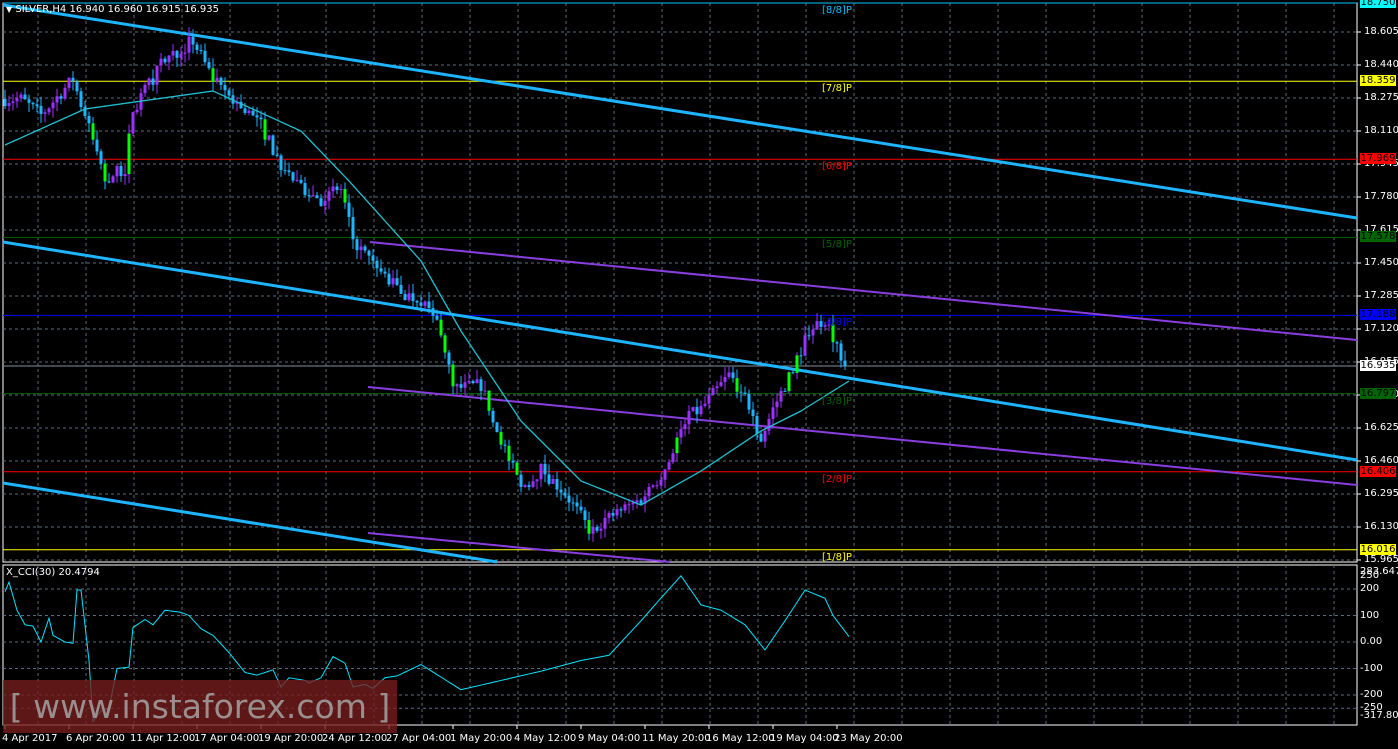  Describe the element at coordinates (1378, 159) in the screenshot. I see `price-tag: 17.969` at that location.